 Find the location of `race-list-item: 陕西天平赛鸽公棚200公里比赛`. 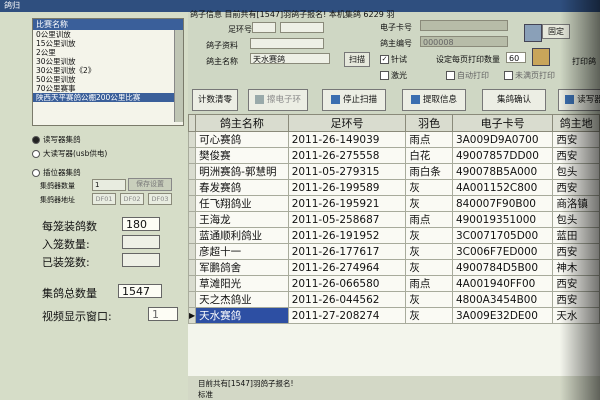

race-list-item: 陕西天平赛鸽公棚200公里比赛 is located at coordinates (108, 97).